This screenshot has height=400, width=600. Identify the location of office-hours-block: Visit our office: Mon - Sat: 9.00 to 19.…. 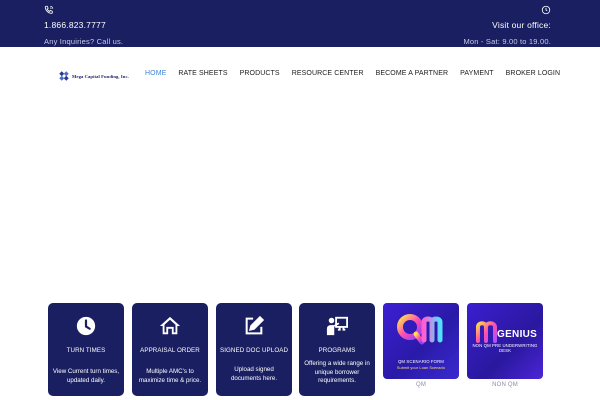
(507, 26).